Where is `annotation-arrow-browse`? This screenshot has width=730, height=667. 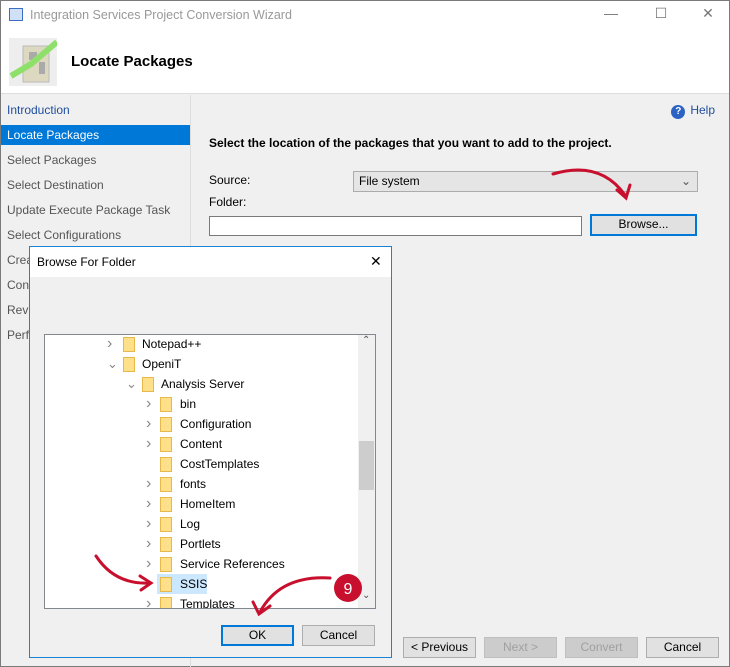
annotation-arrow-browse is located at coordinates (589, 182).